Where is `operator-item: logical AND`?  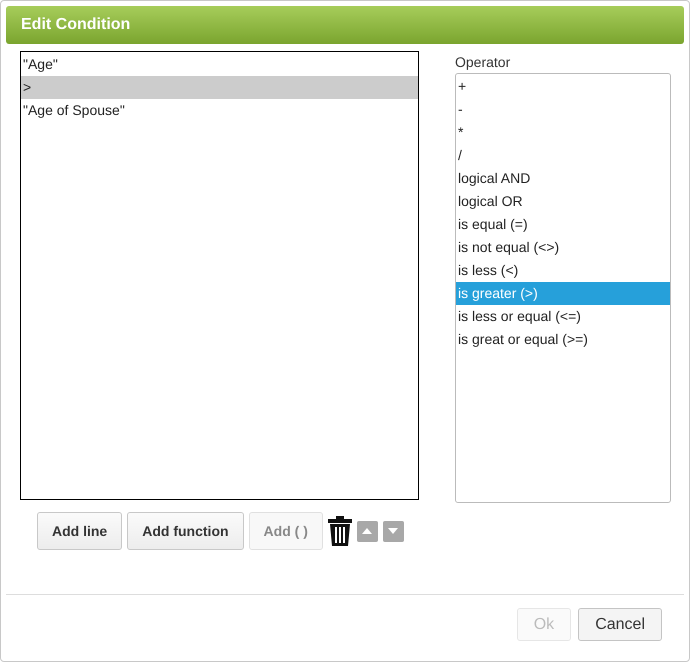
operator-item: logical AND is located at coordinates (563, 178).